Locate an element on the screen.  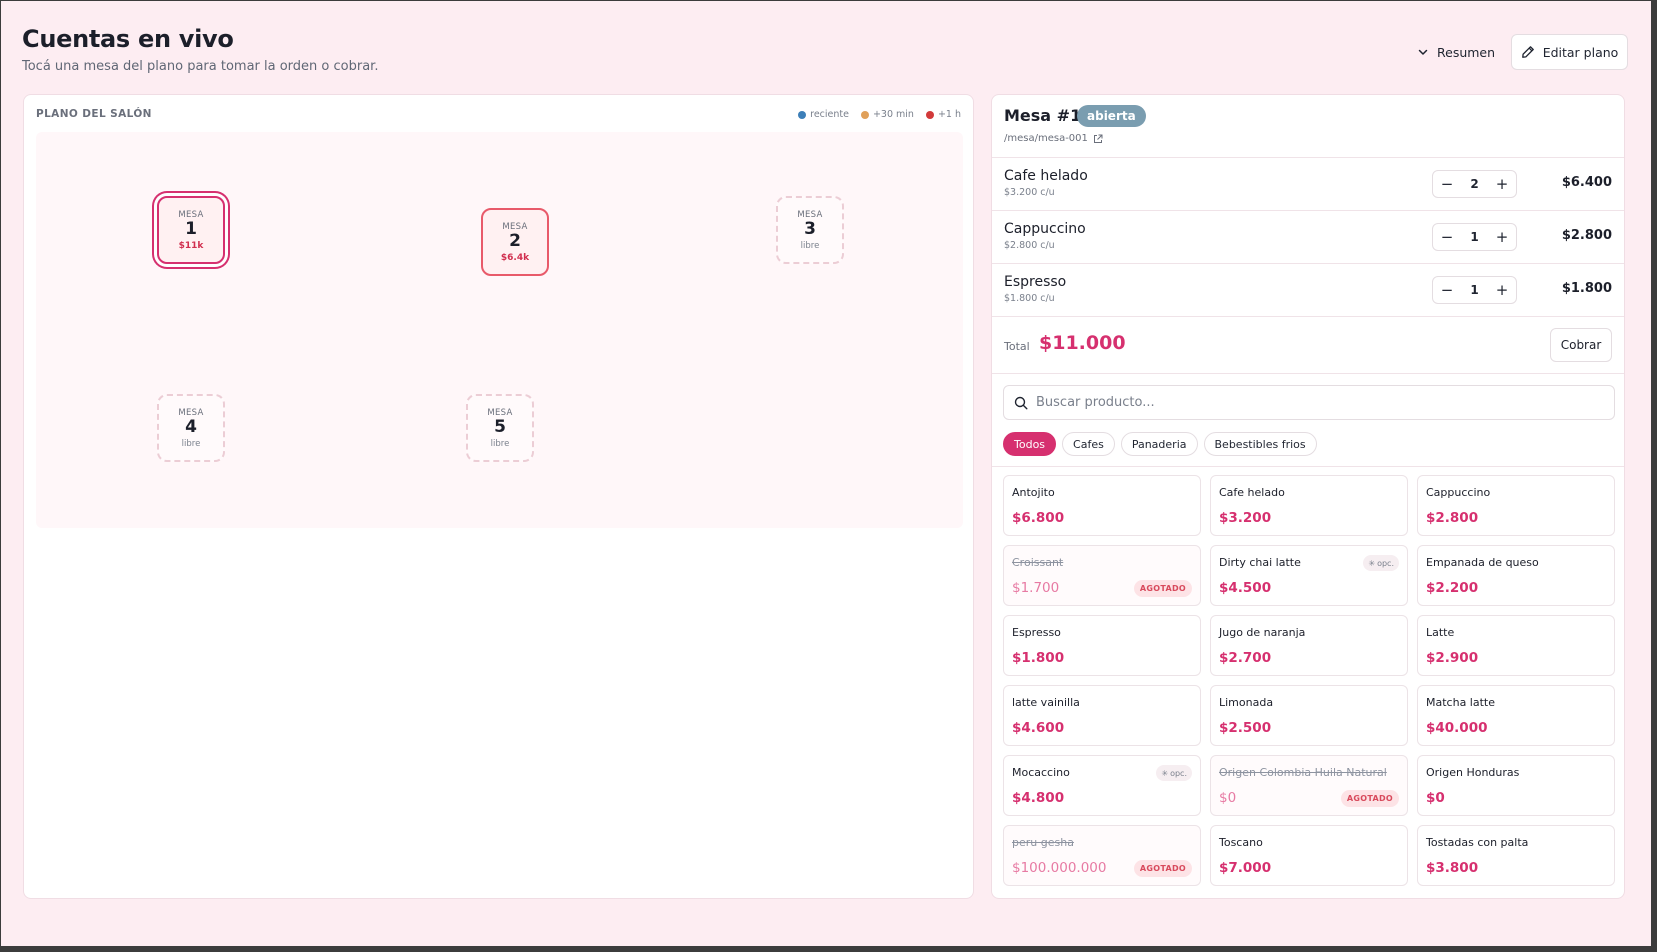
product-card: Limonada $2.500 is located at coordinates (1309, 715).